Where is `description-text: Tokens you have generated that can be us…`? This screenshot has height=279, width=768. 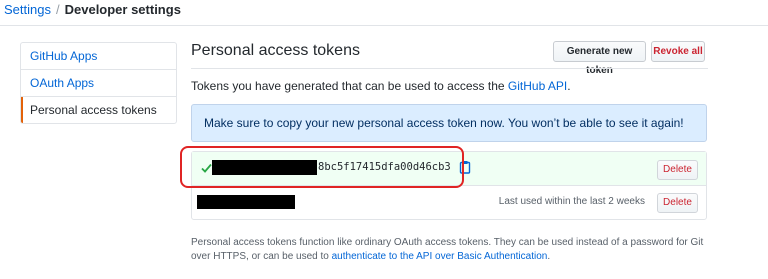 description-text: Tokens you have generated that can be us… is located at coordinates (349, 86).